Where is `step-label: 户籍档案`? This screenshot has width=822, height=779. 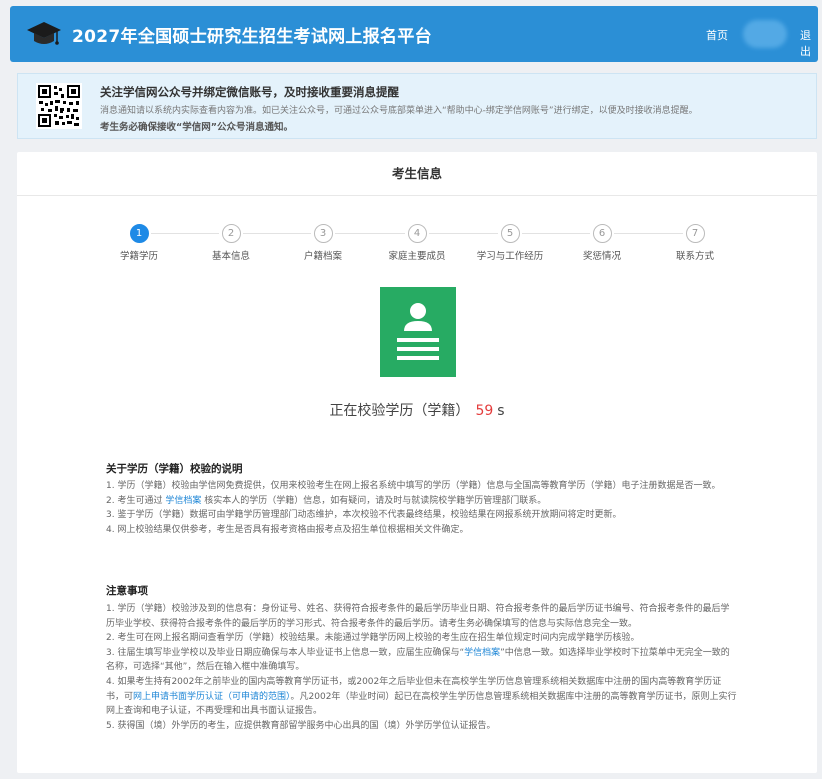
step-label: 户籍档案 is located at coordinates (322, 256).